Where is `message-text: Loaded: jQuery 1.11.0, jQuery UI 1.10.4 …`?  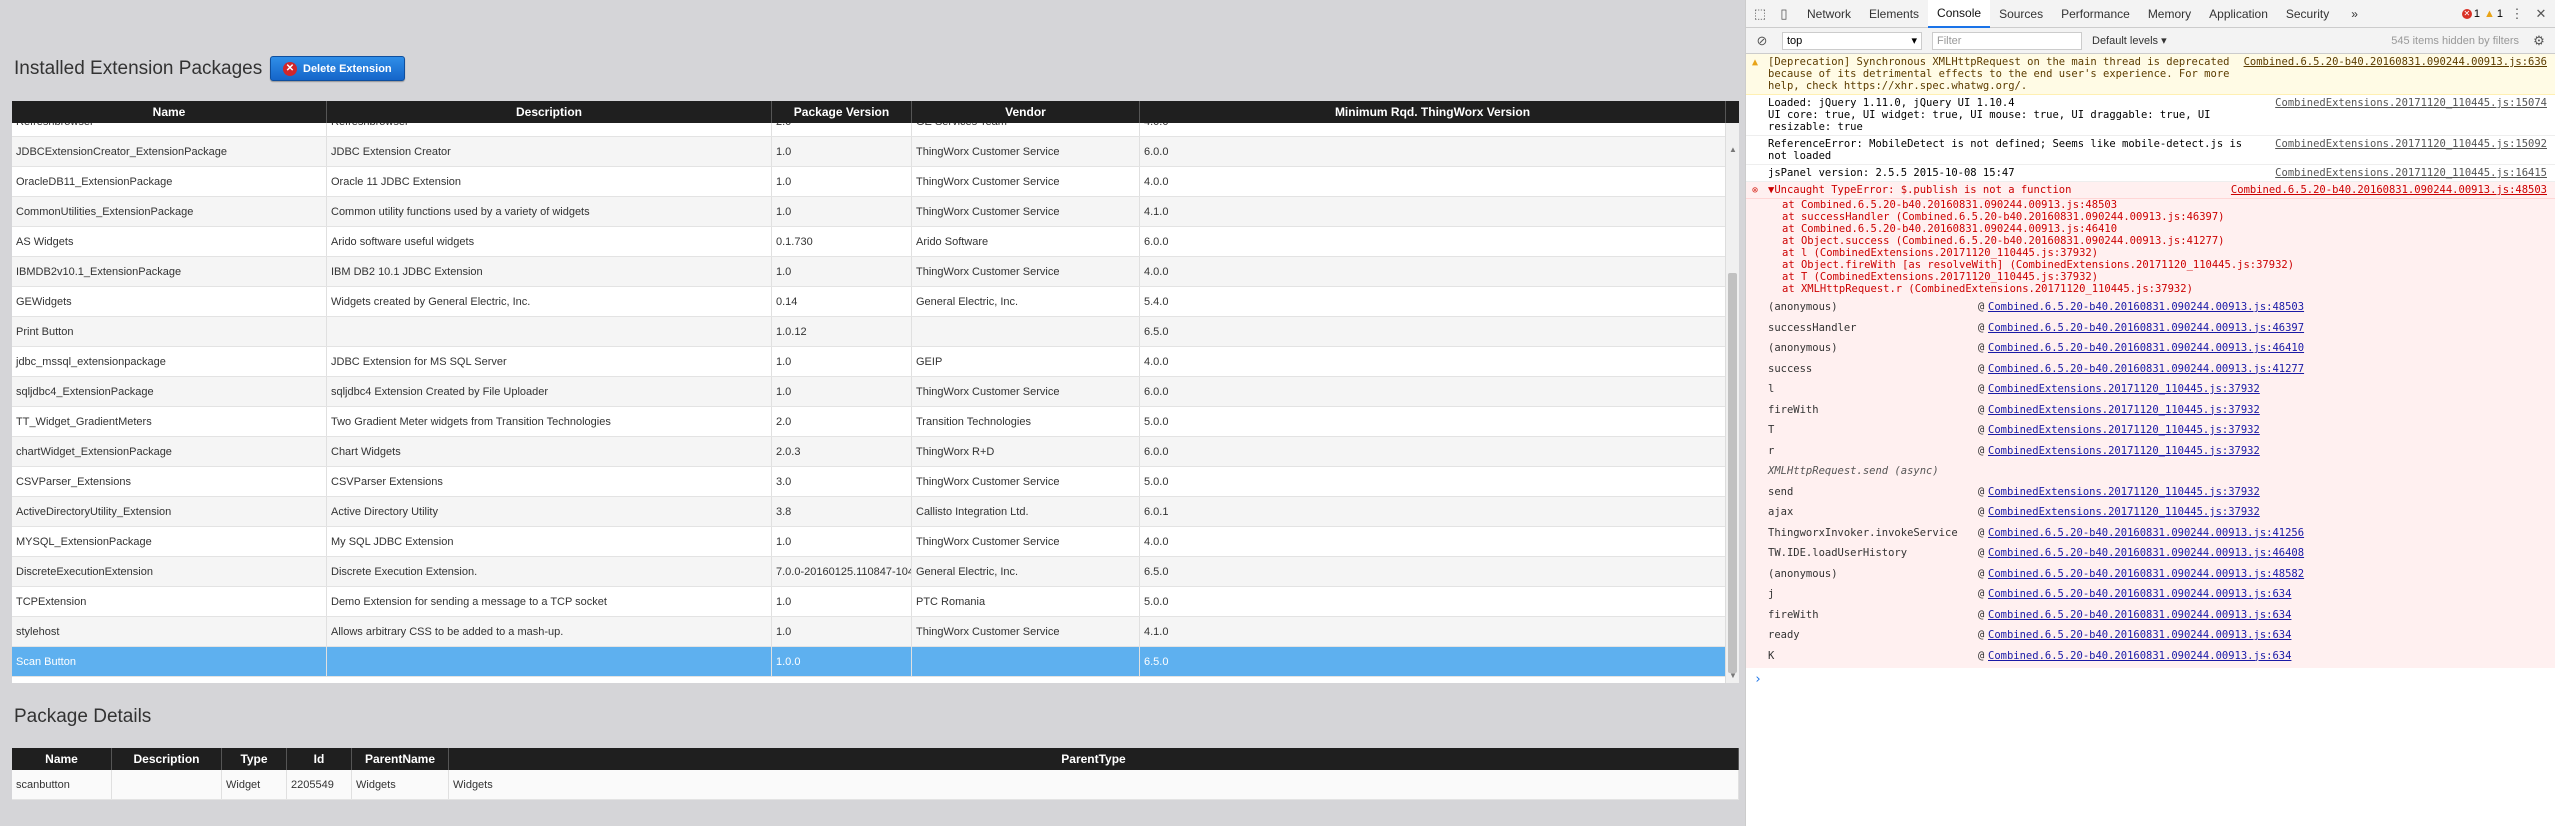
message-text: Loaded: jQuery 1.11.0, jQuery UI 1.10.4 … is located at coordinates (1989, 115).